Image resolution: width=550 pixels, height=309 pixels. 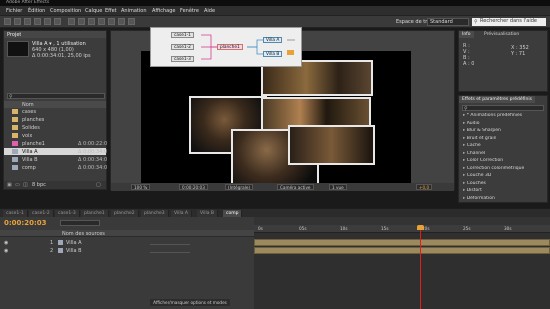 What do you see at coordinates (208, 213) in the screenshot?
I see `tab-villa-b: Villa B` at bounding box center [208, 213].